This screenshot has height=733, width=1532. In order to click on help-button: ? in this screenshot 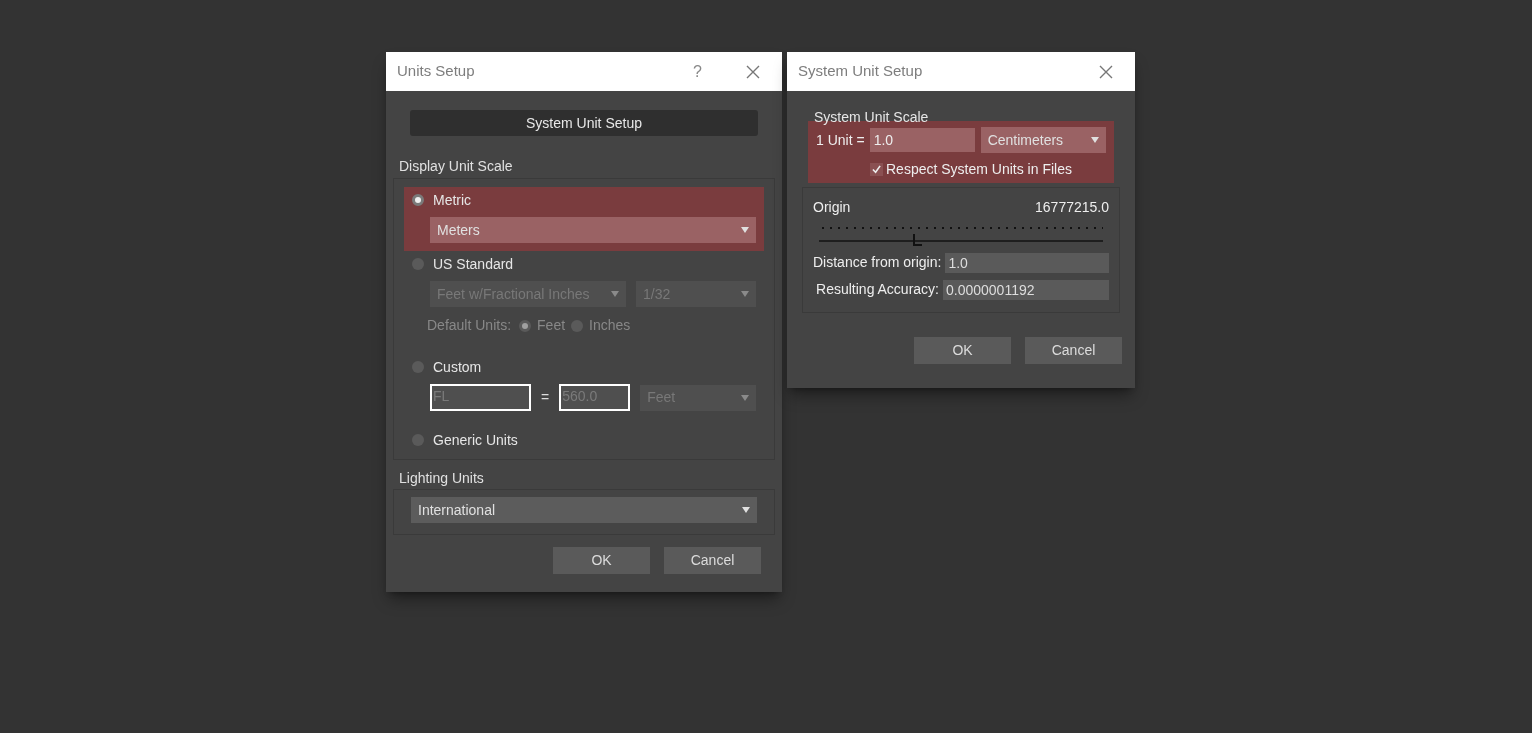, I will do `click(697, 71)`.